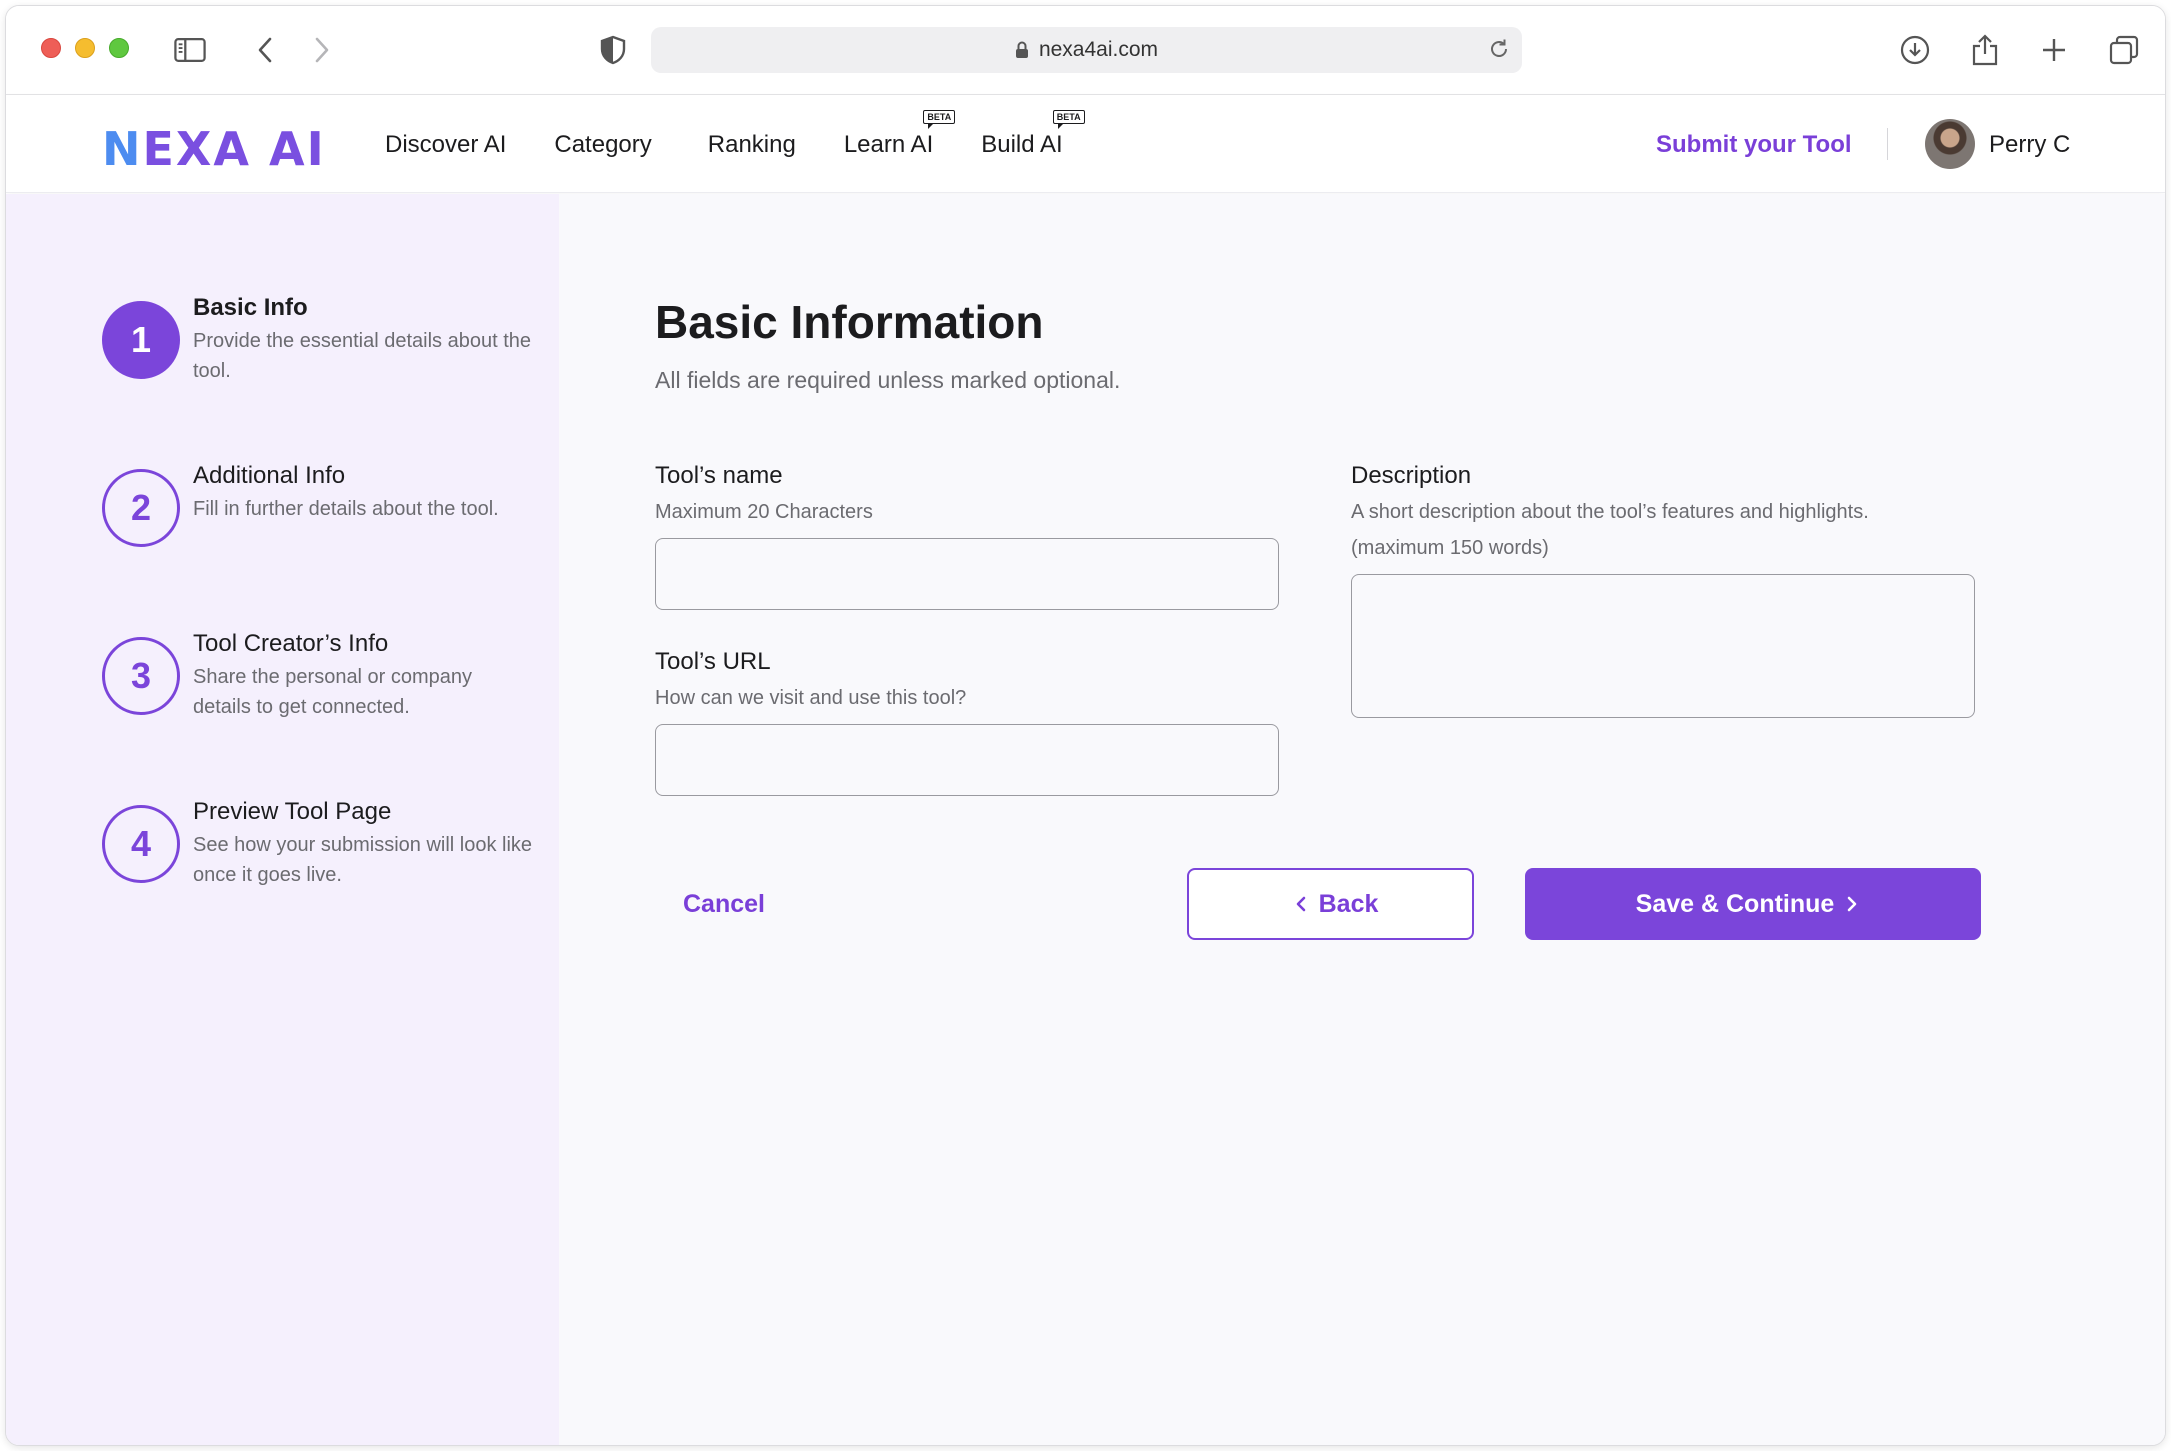 The height and width of the screenshot is (1451, 2171). What do you see at coordinates (2124, 50) in the screenshot?
I see `tabs-icon` at bounding box center [2124, 50].